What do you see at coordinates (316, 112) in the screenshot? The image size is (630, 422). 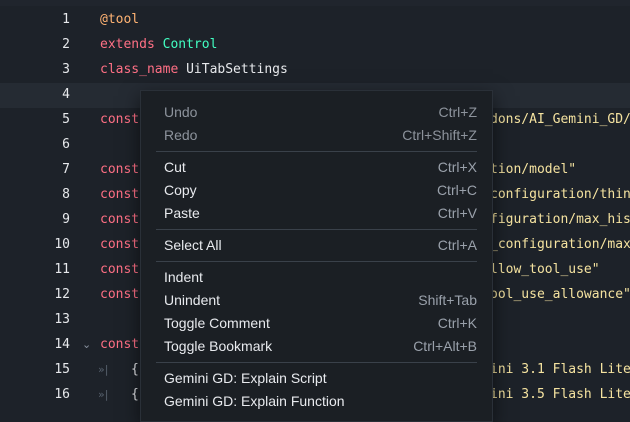 I see `menu-item-undo: Undo Ctrl+Z` at bounding box center [316, 112].